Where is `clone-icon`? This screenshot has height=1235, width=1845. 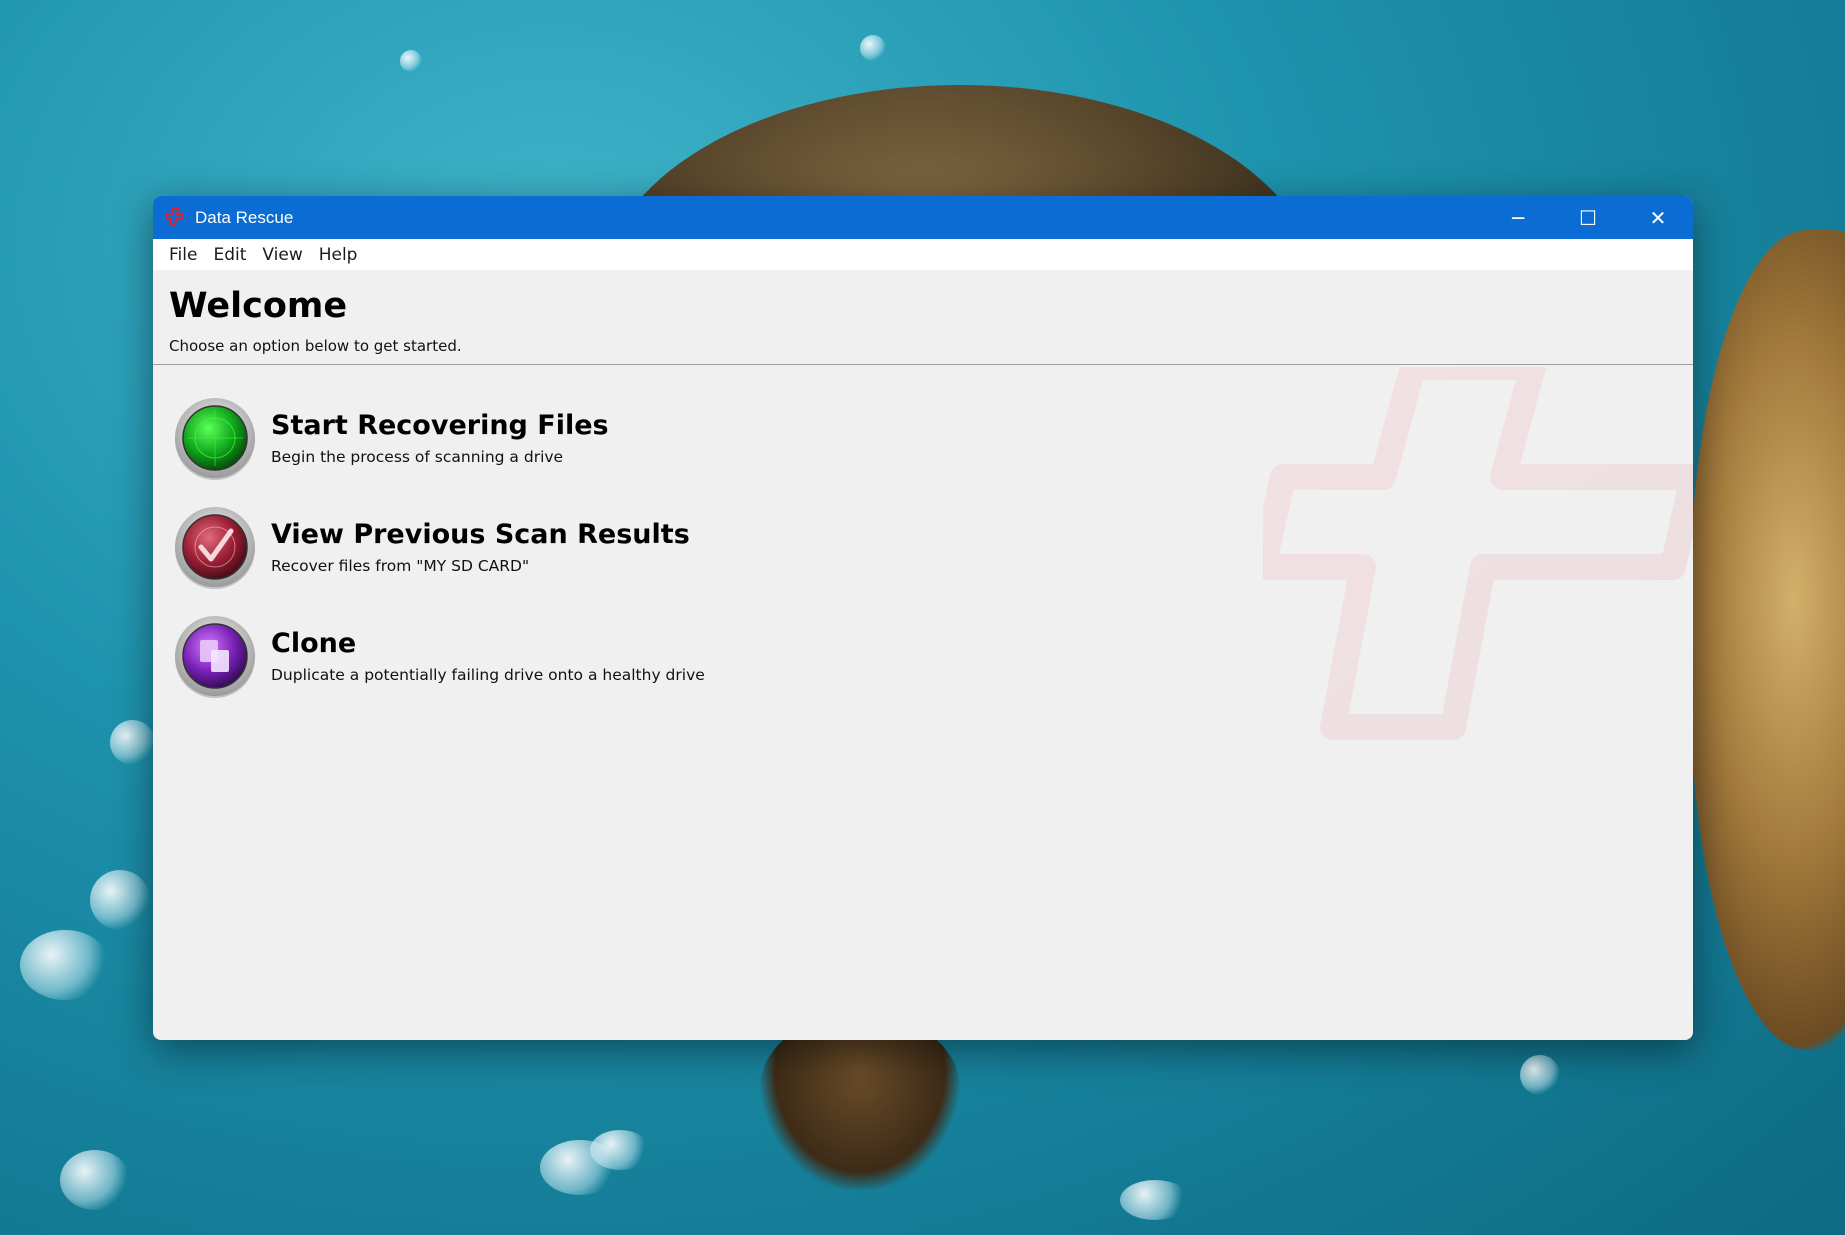 clone-icon is located at coordinates (215, 657).